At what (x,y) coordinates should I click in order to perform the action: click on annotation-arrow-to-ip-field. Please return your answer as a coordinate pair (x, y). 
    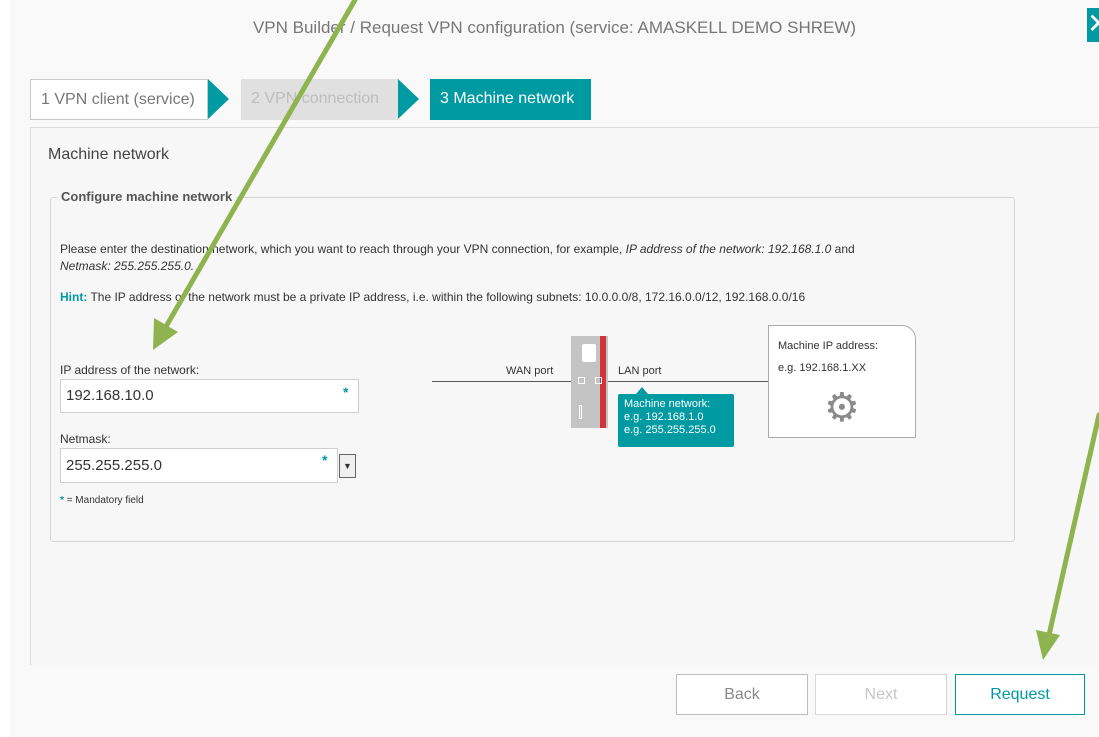
    Looking at the image, I should click on (255, 175).